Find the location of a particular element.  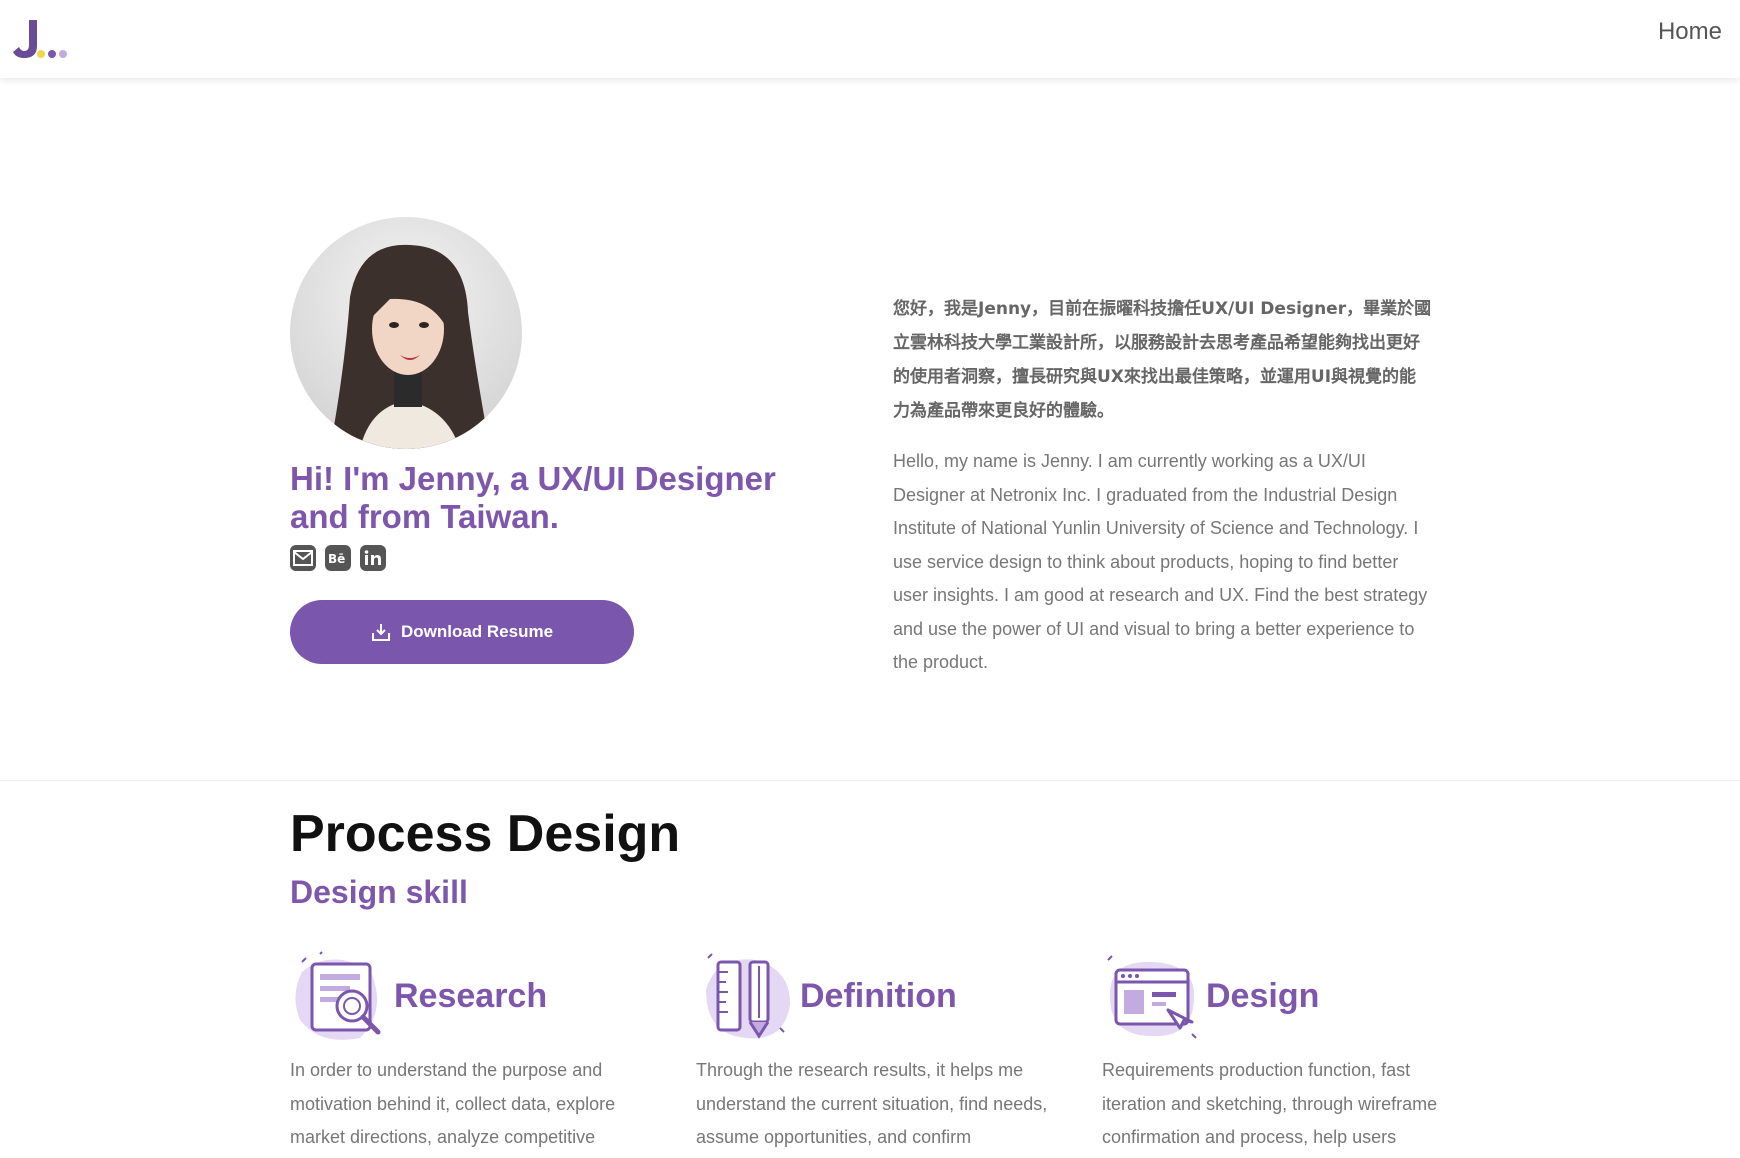

mail-icon is located at coordinates (303, 558).